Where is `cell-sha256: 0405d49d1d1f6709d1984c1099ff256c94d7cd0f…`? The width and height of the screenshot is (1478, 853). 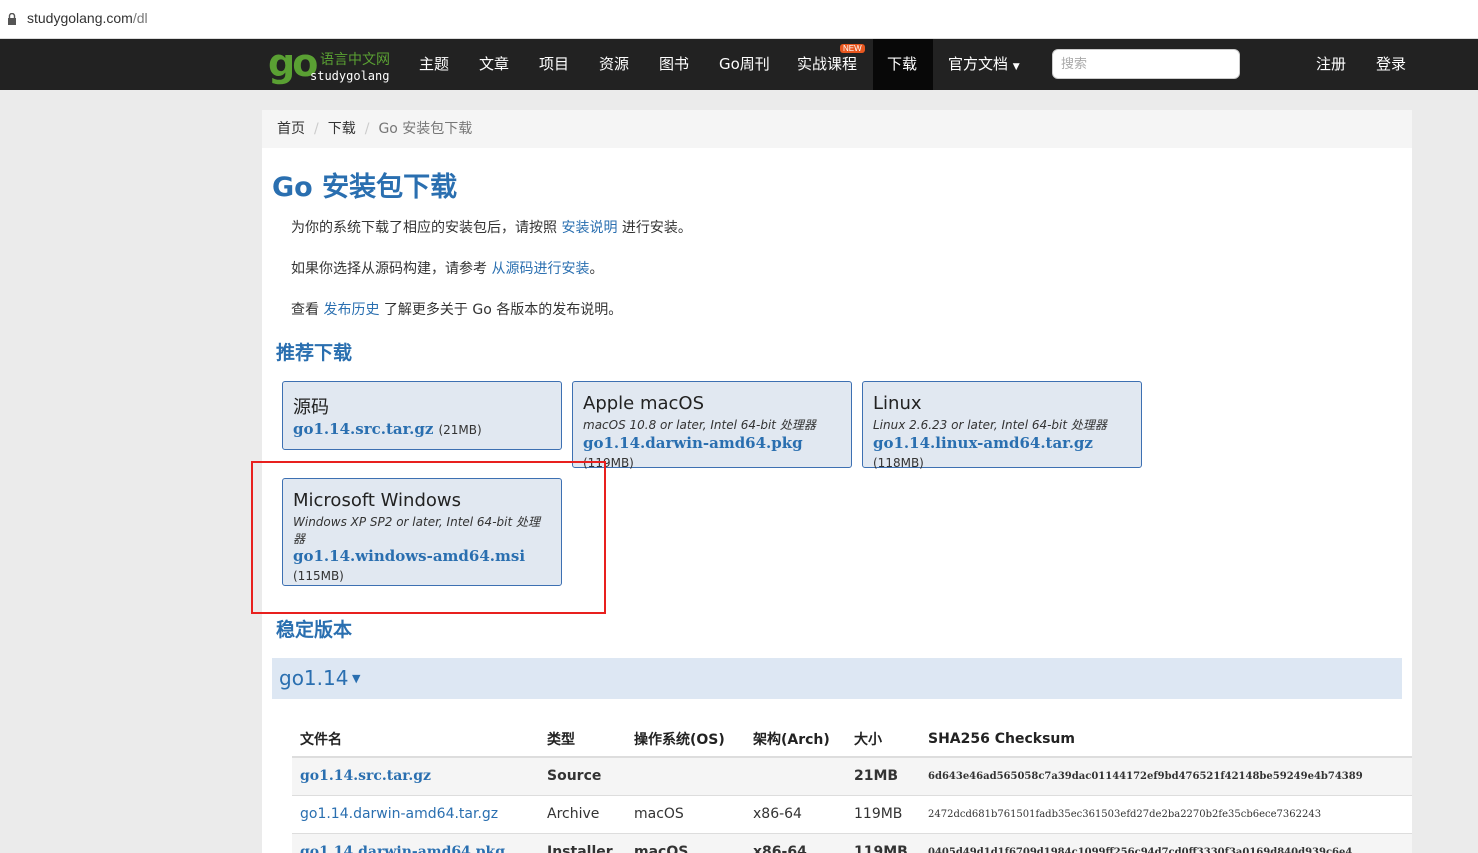 cell-sha256: 0405d49d1d1f6709d1984c1099ff256c94d7cd0f… is located at coordinates (1166, 842).